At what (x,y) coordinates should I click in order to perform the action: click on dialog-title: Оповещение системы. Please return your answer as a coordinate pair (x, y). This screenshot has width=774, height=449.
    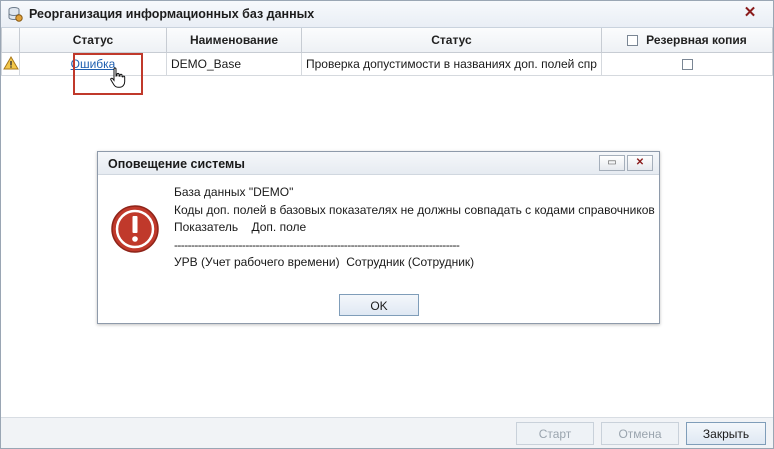
    Looking at the image, I should click on (176, 164).